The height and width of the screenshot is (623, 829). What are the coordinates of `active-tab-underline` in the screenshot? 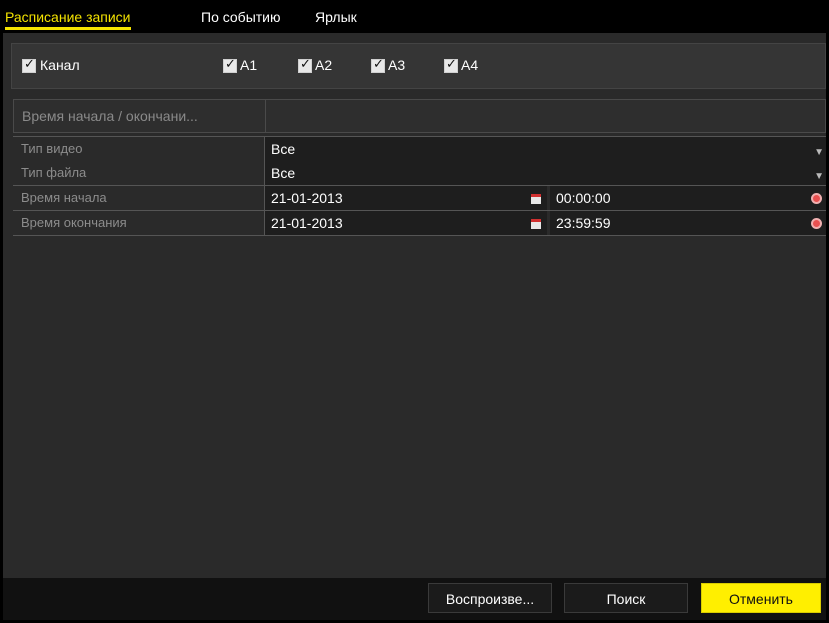 It's located at (68, 28).